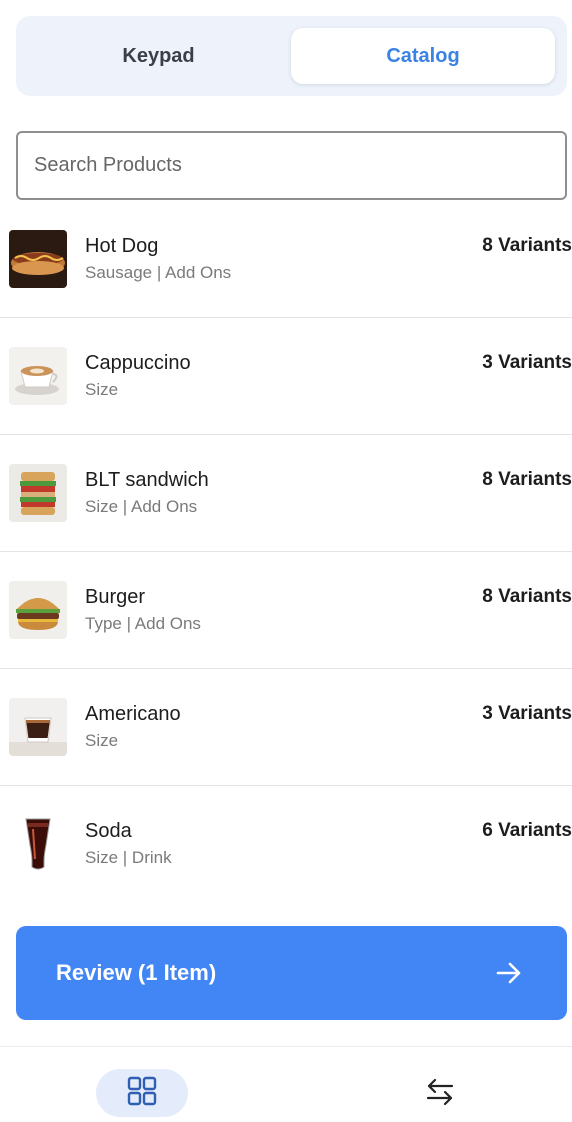 This screenshot has height=1122, width=572. I want to click on sandwich-image, so click(38, 493).